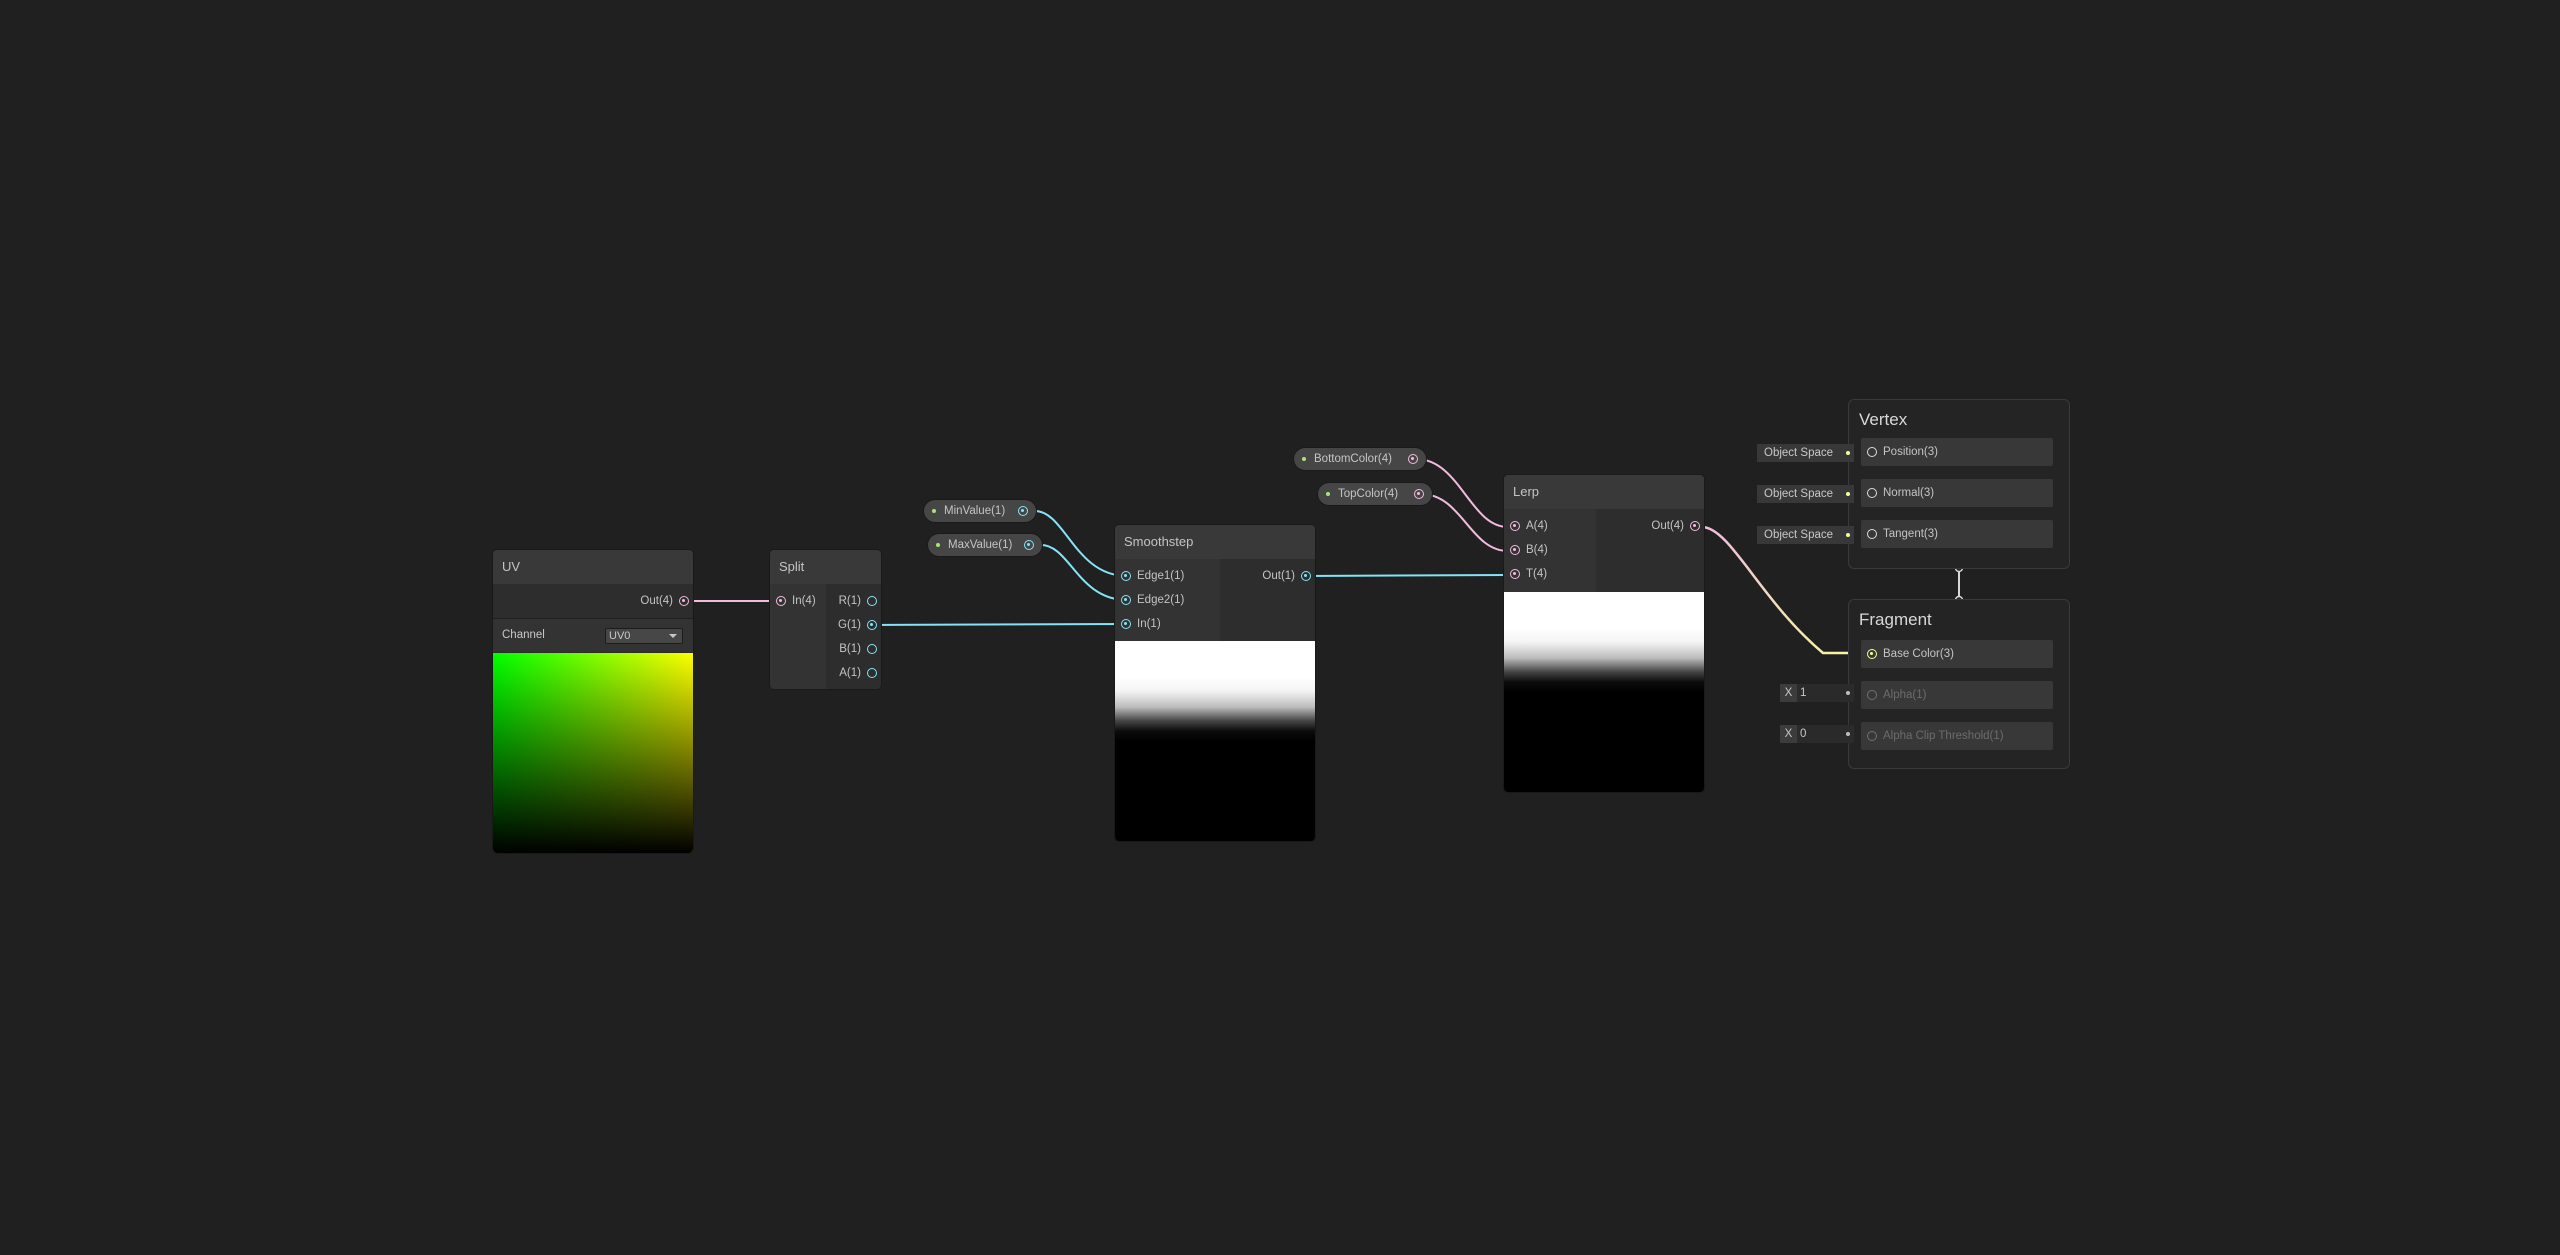 This screenshot has height=1255, width=2560. Describe the element at coordinates (1957, 695) in the screenshot. I see `fragment-slot-alpha: Alpha(1)` at that location.